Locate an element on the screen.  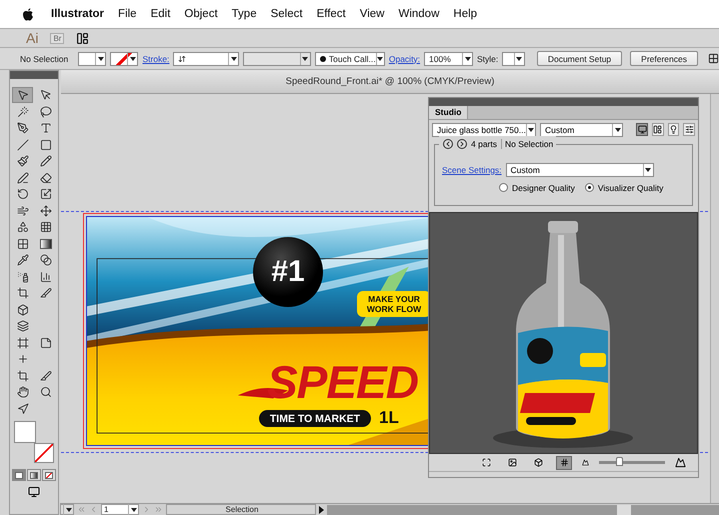
vertical-scrollbar is located at coordinates (714, 298).